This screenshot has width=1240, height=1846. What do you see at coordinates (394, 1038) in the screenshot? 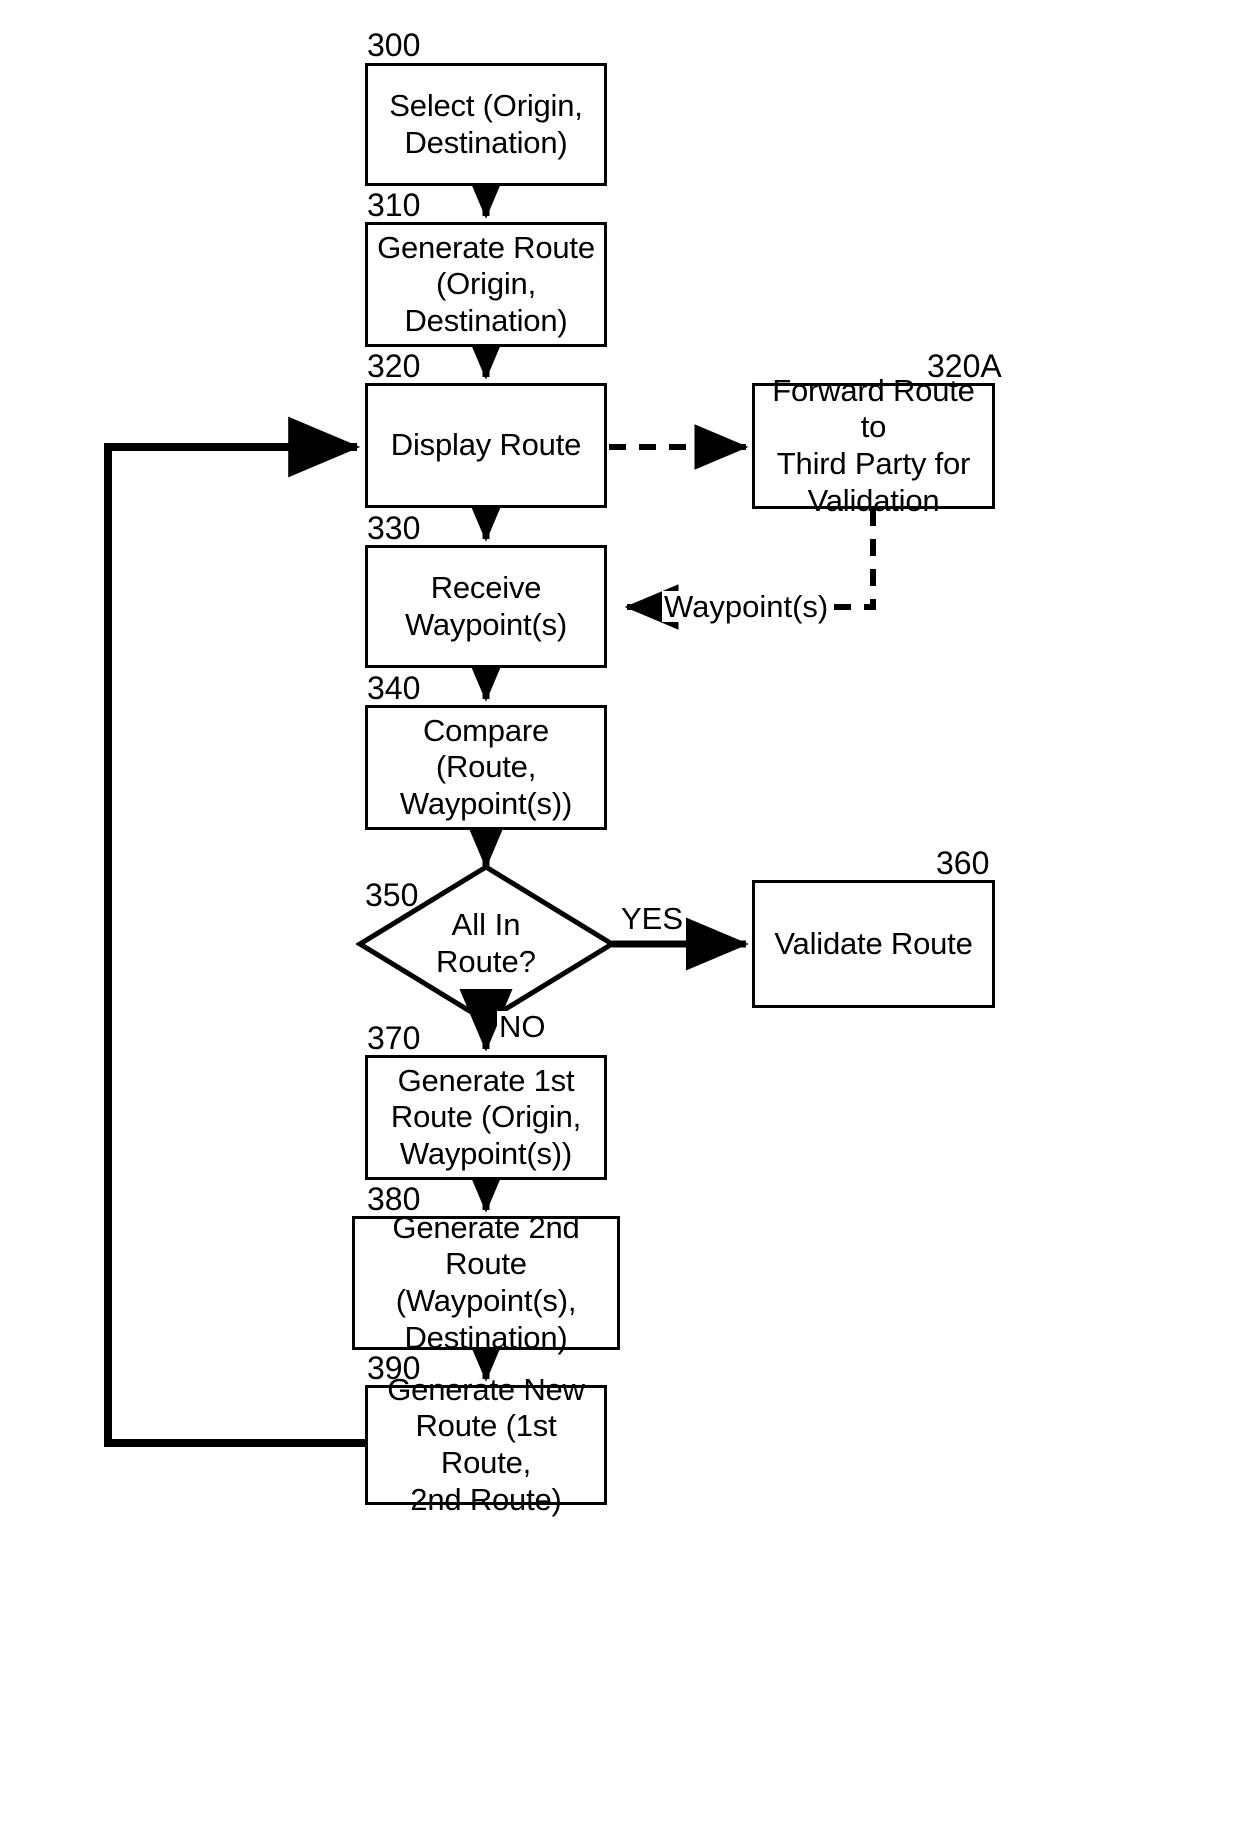
I see `ref-label-370: 370` at bounding box center [394, 1038].